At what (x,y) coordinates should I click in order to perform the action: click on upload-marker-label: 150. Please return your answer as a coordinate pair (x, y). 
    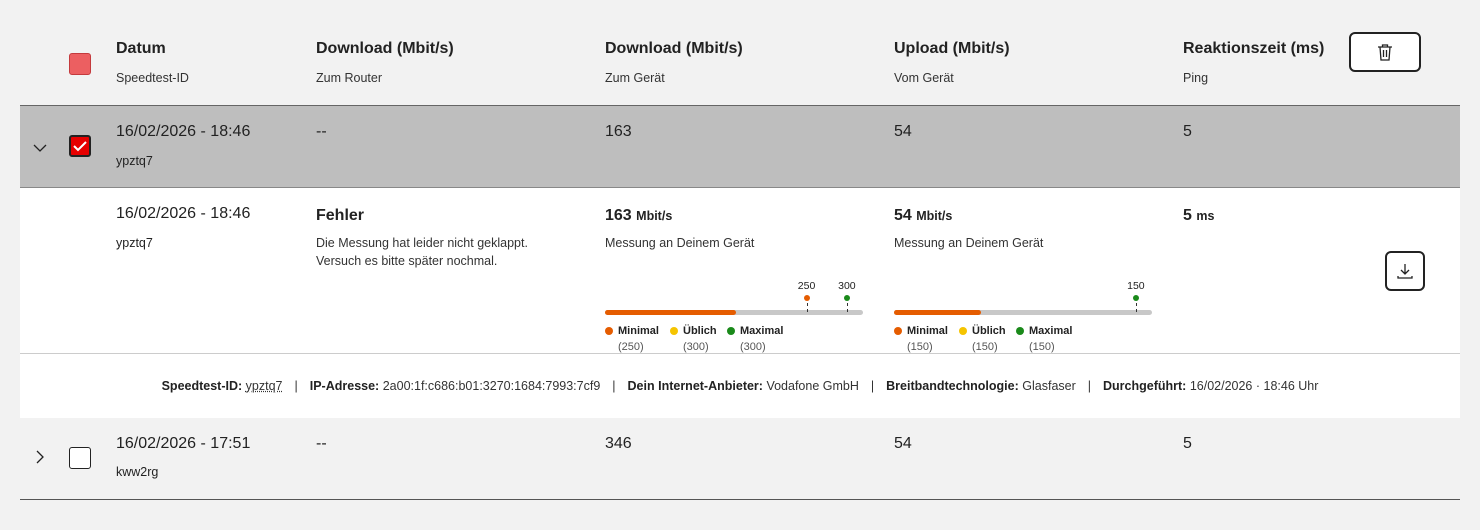
    Looking at the image, I should click on (1136, 286).